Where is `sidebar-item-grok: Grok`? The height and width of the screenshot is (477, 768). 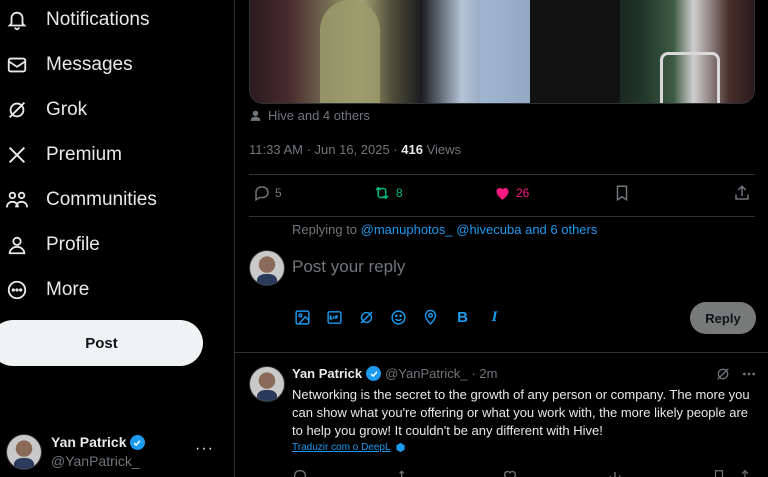 sidebar-item-grok: Grok is located at coordinates (43, 110).